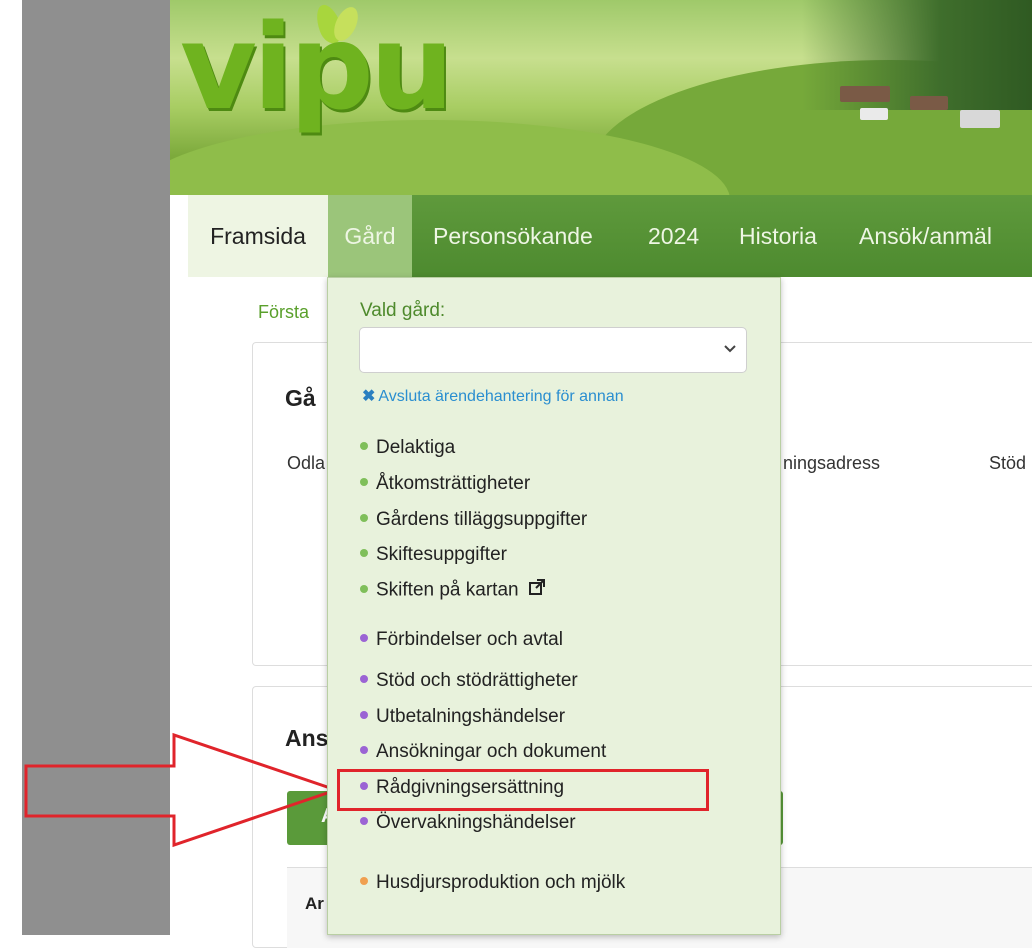 This screenshot has width=1032, height=948. Describe the element at coordinates (407, 448) in the screenshot. I see `menu-item-delaktiga: Delaktiga` at that location.